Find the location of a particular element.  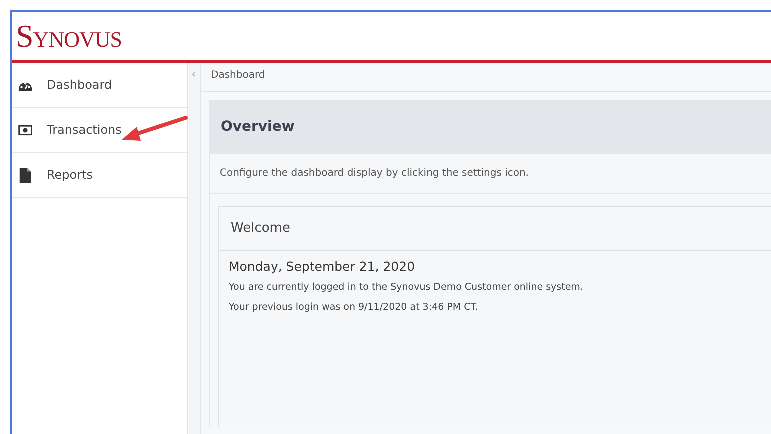

logo: Synovus is located at coordinates (69, 36).